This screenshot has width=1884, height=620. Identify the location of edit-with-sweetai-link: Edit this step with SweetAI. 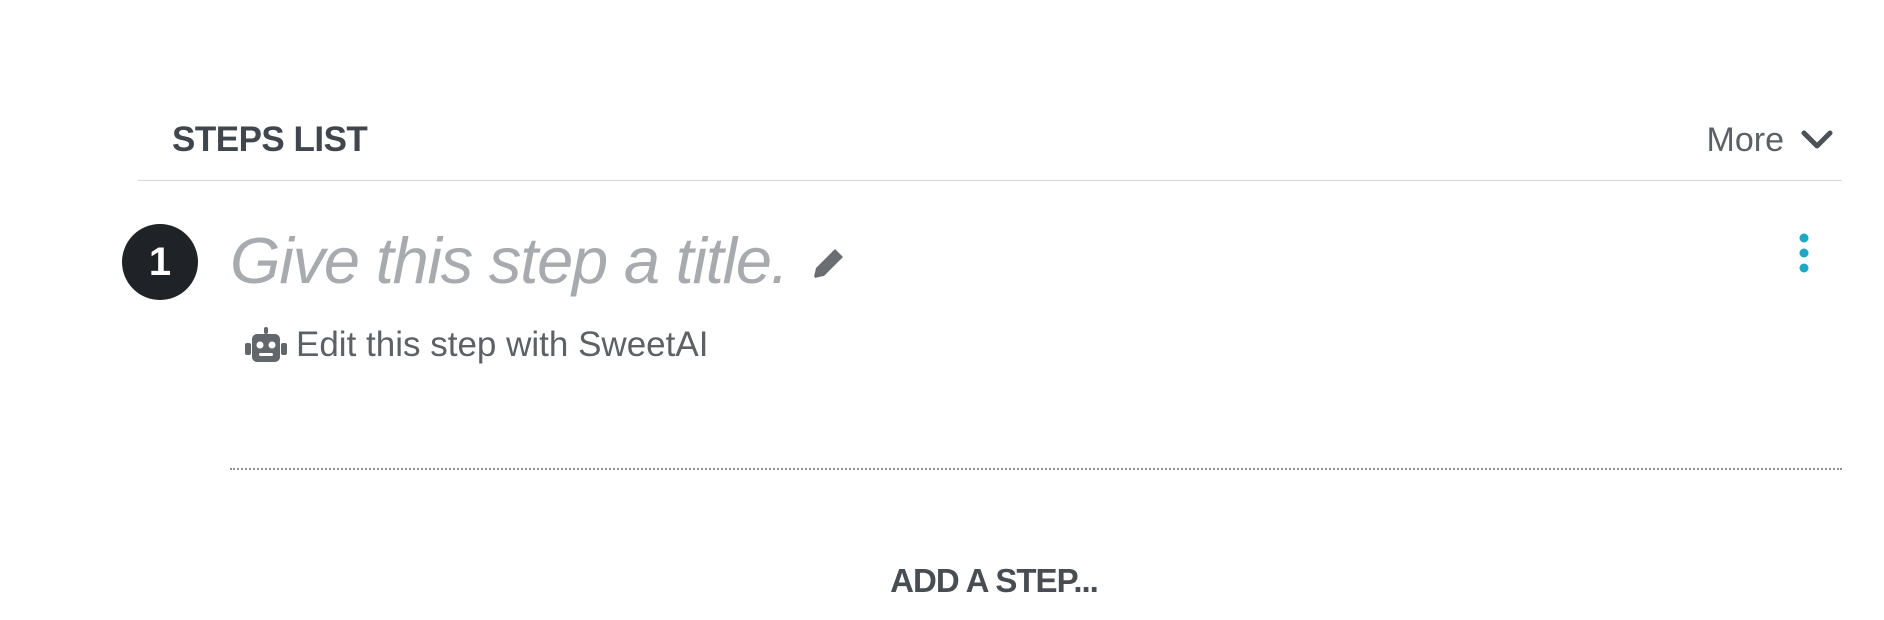
(474, 345).